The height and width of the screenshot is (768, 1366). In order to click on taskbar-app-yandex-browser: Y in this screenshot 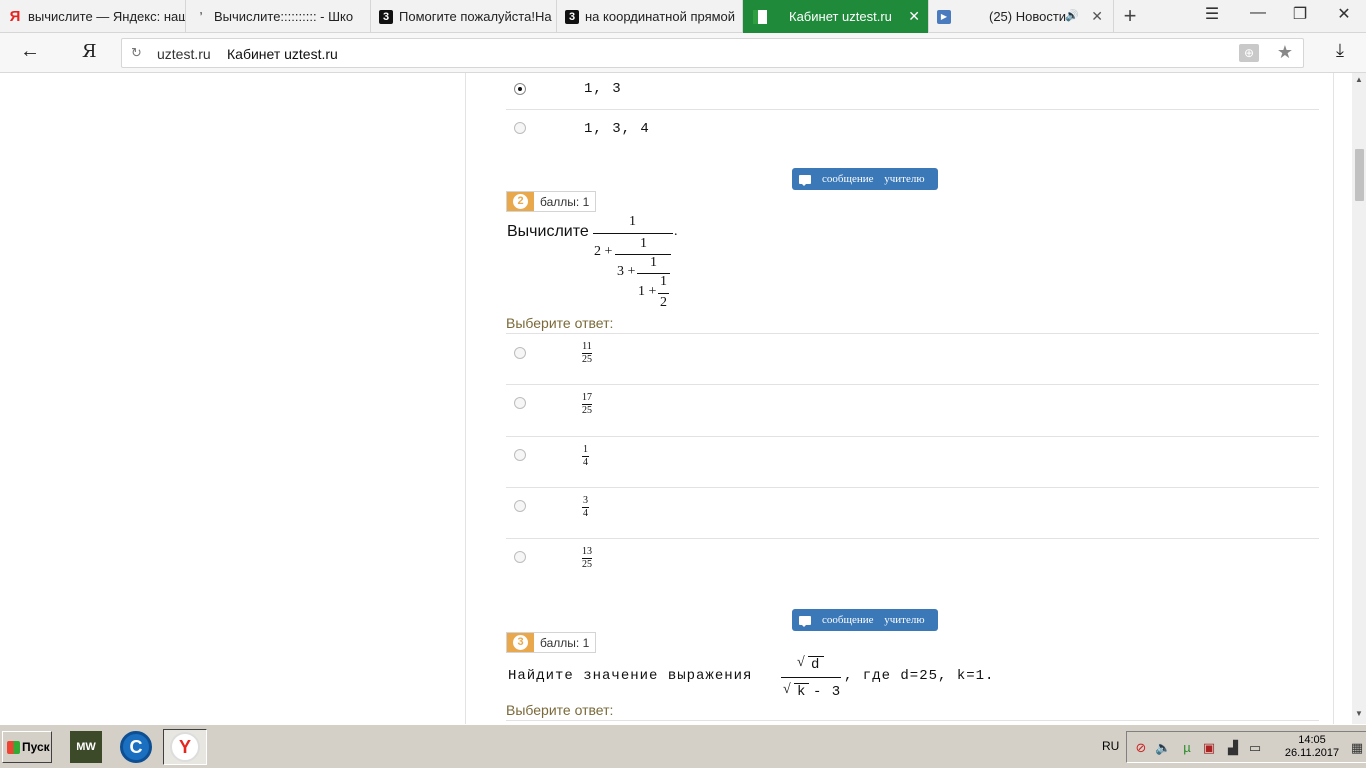, I will do `click(185, 747)`.